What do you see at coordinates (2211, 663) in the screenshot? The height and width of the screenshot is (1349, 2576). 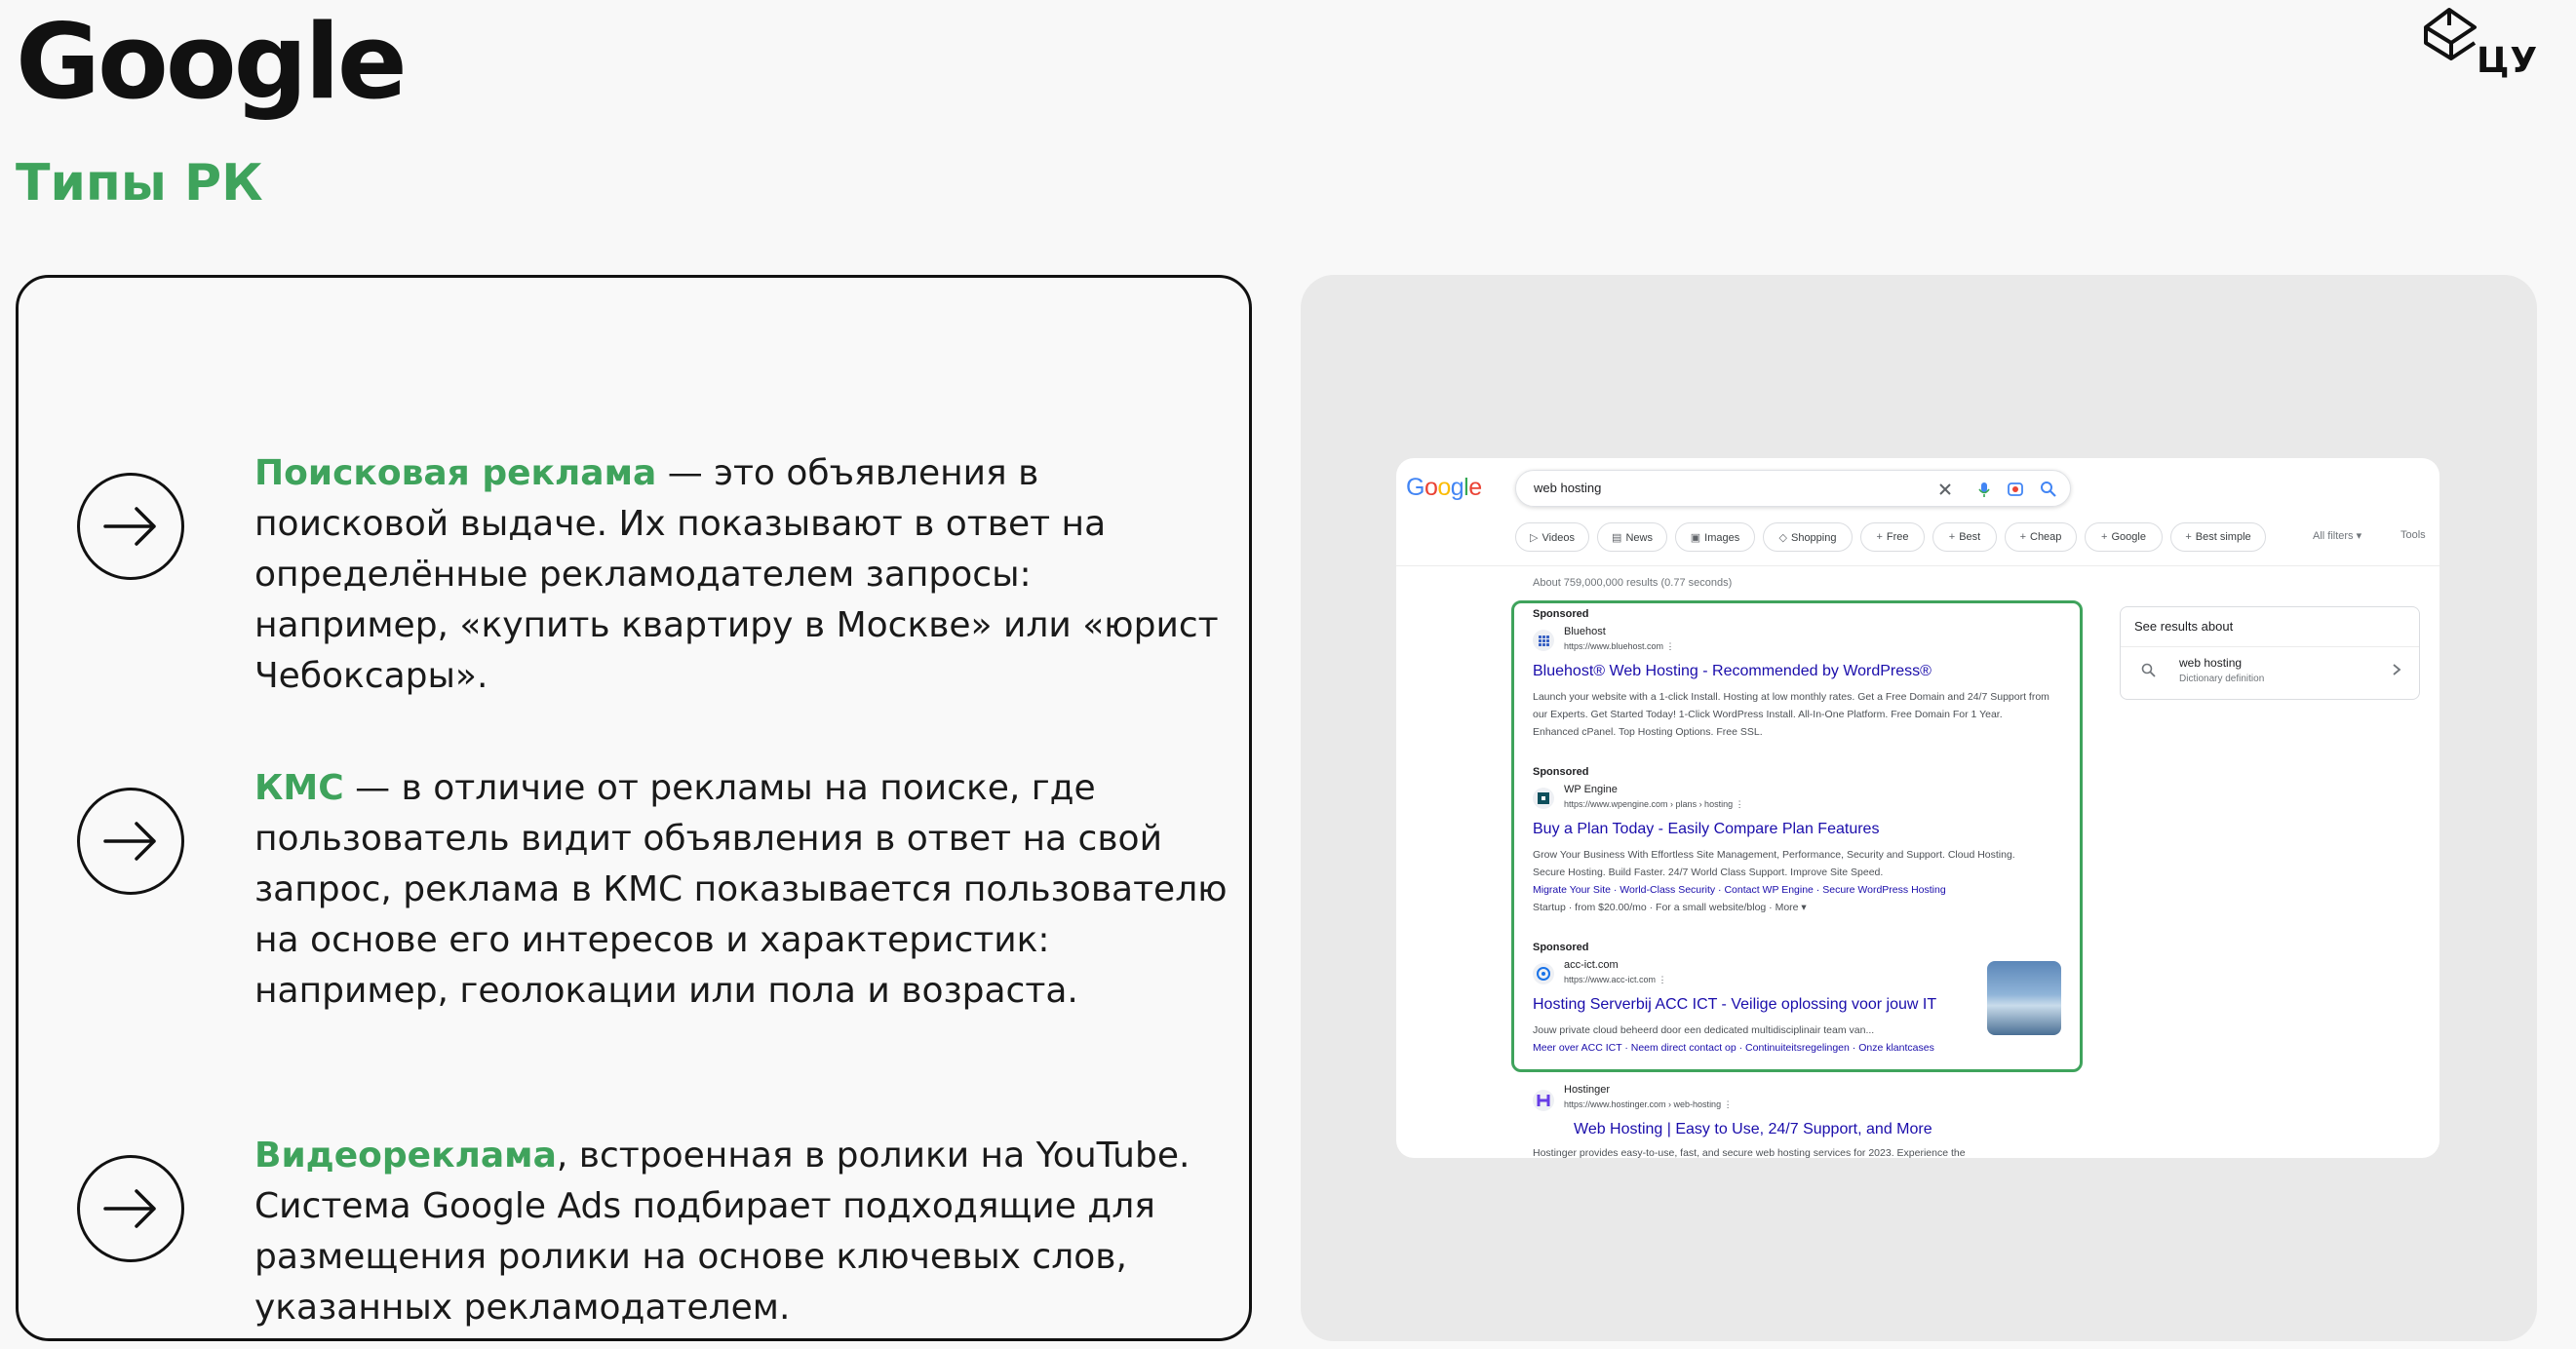 I see `panel-term: web hosting` at bounding box center [2211, 663].